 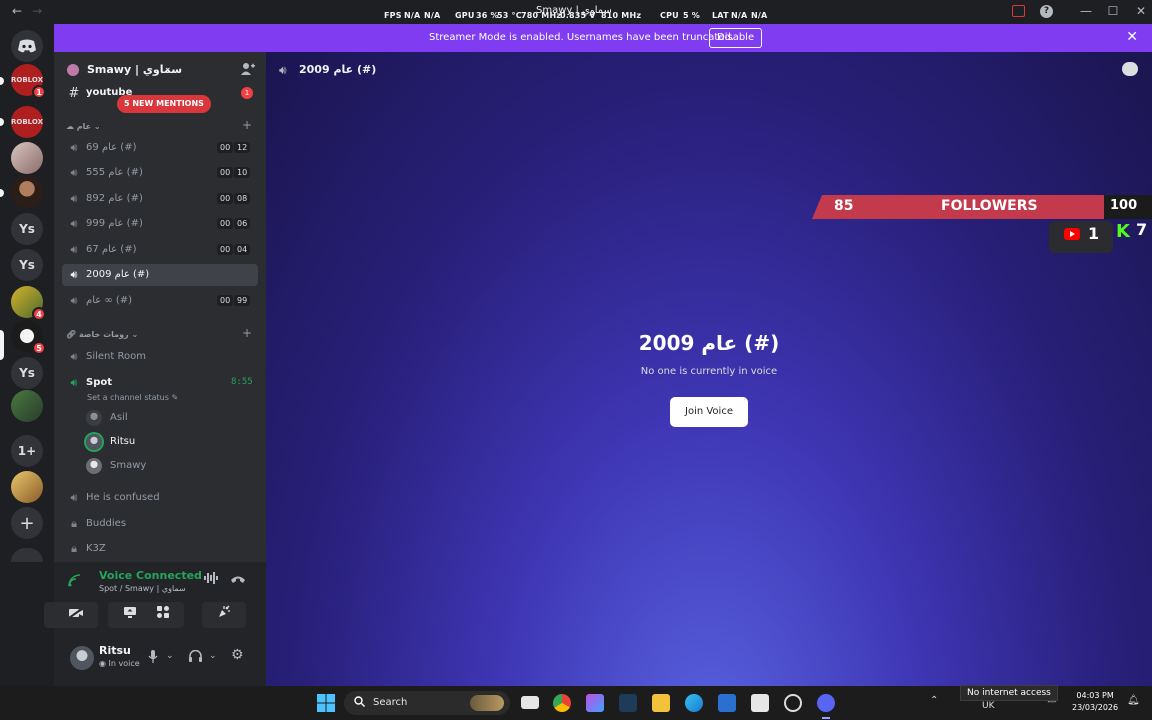 I want to click on server-icon-7: 4, so click(x=28, y=303).